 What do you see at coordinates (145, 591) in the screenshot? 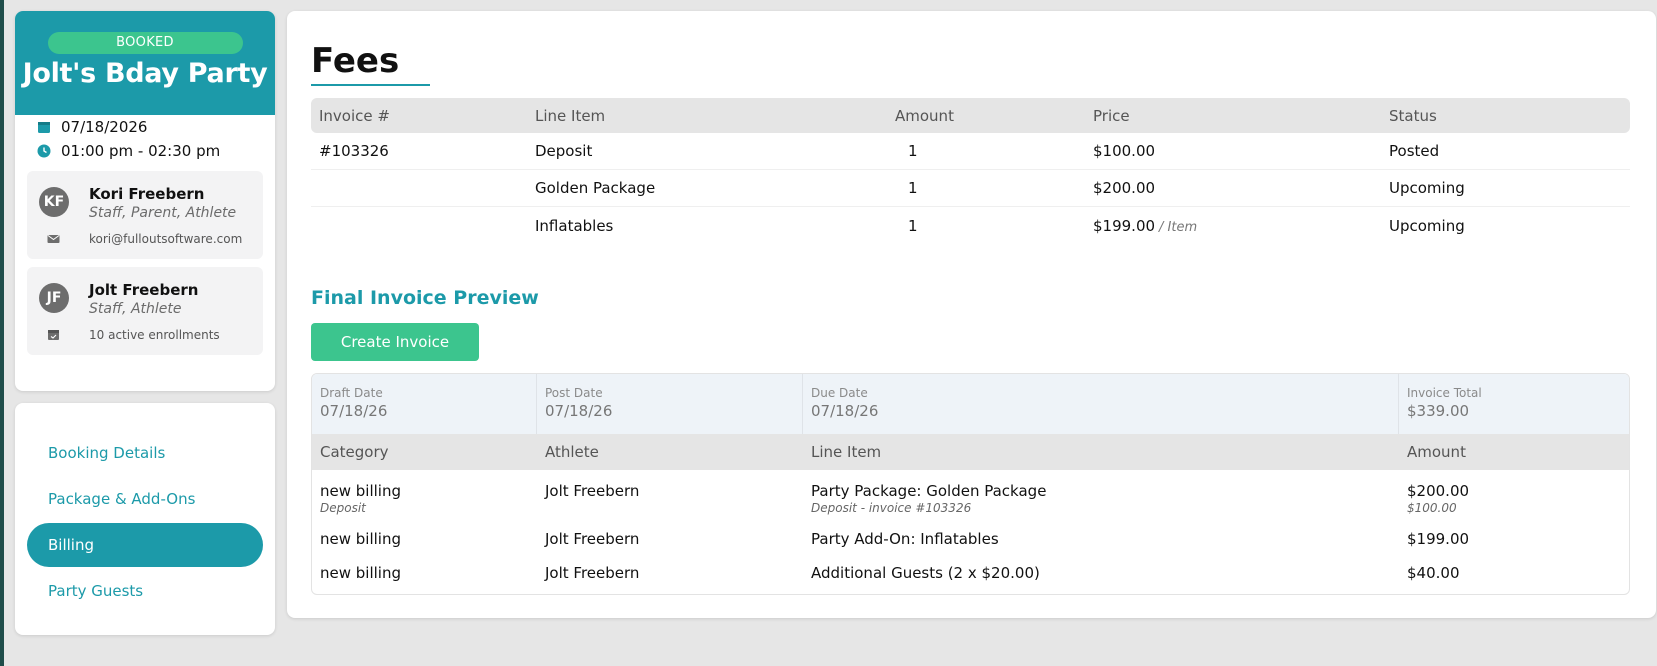
I see `nav-item-party-guests: Party Guests` at bounding box center [145, 591].